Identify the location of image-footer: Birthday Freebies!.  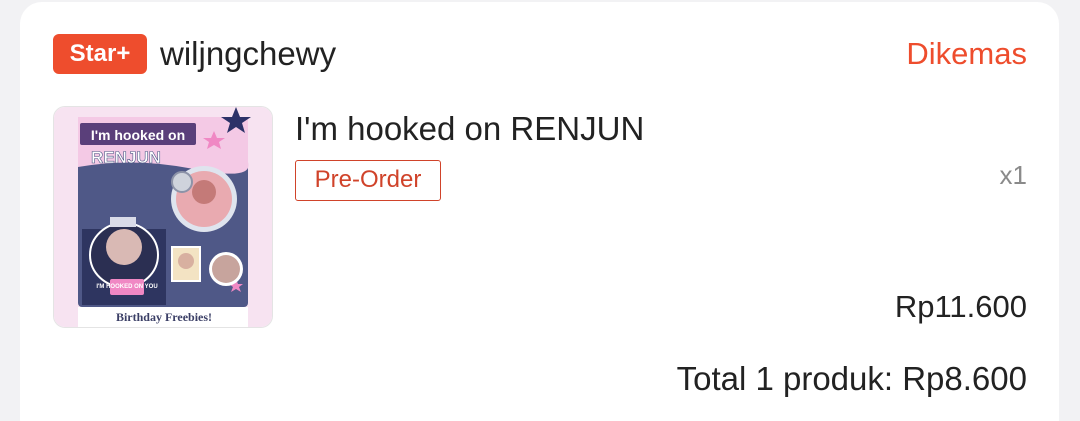
(164, 317).